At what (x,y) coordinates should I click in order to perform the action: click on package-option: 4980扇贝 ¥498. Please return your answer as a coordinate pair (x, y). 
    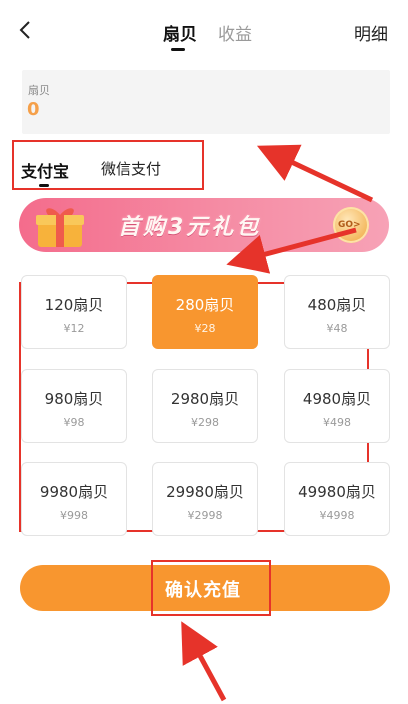
    Looking at the image, I should click on (337, 406).